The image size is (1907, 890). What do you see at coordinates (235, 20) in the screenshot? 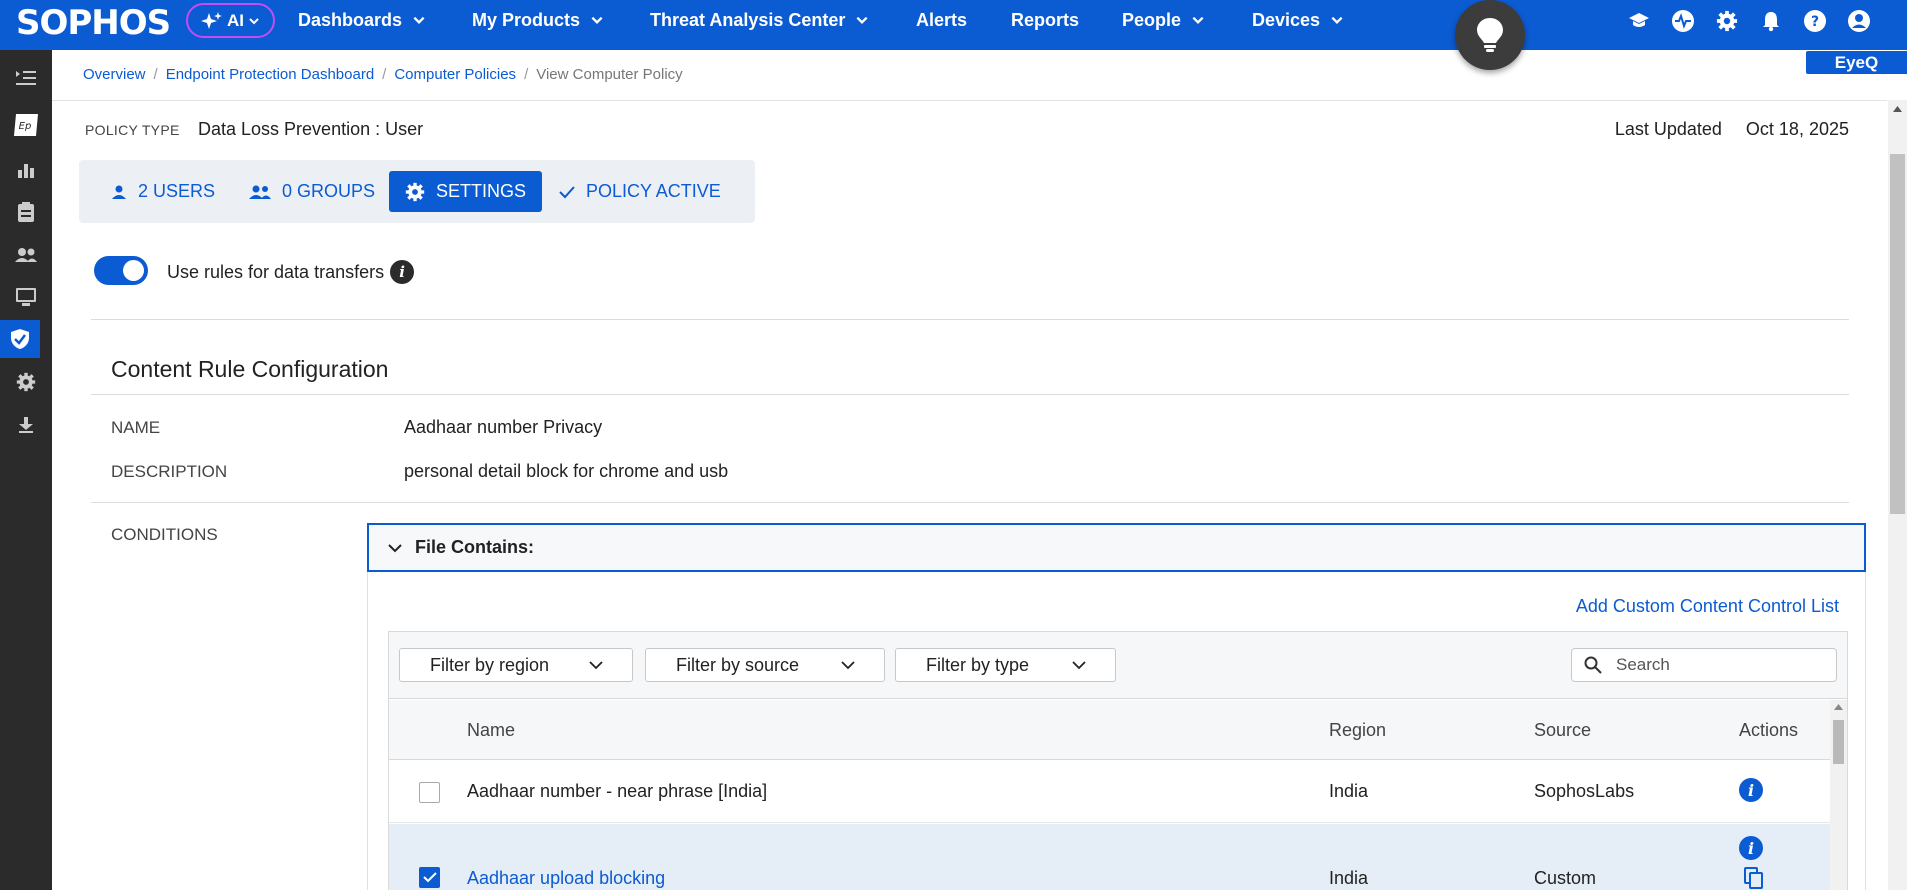
I see `ai-label: AI` at bounding box center [235, 20].